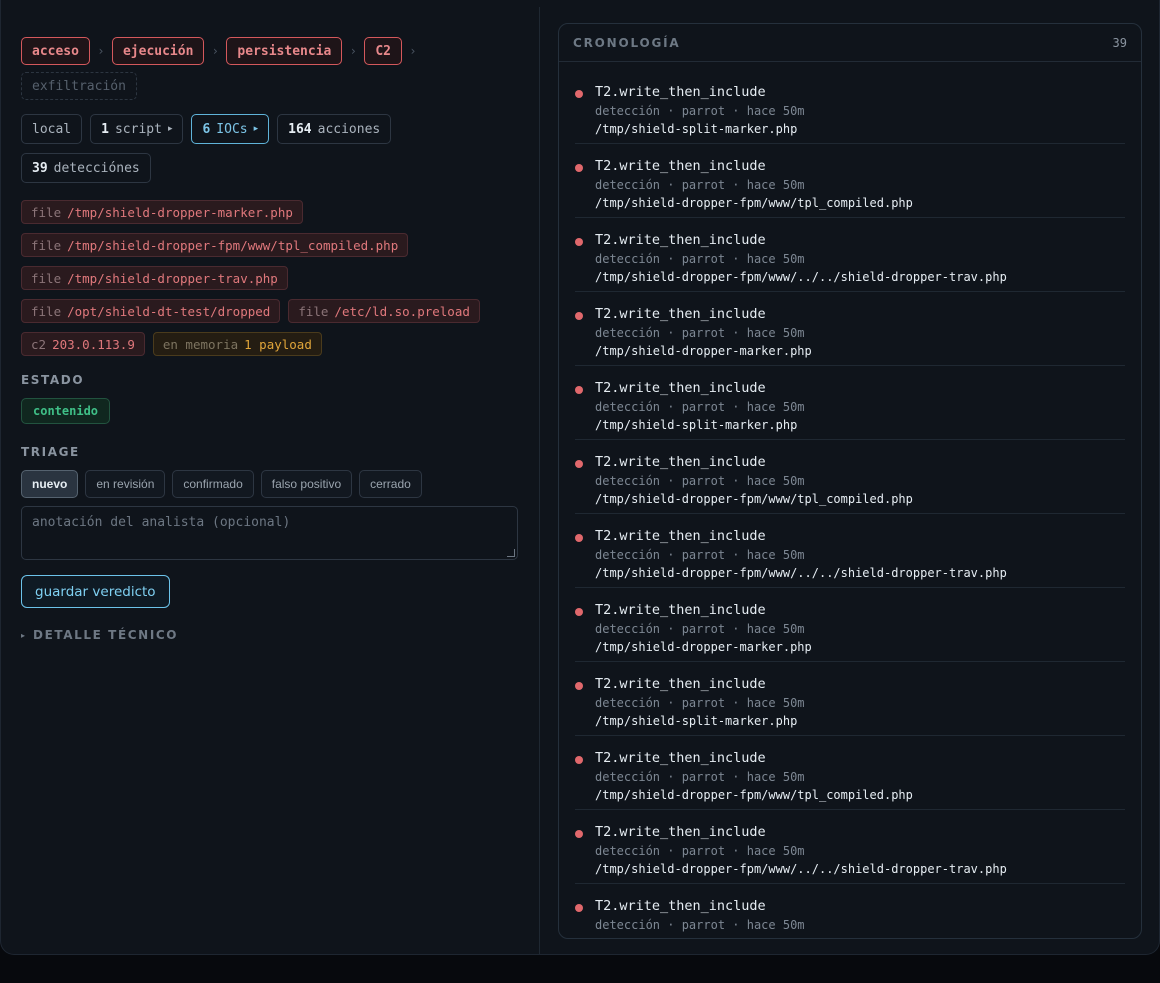 The image size is (1160, 983). Describe the element at coordinates (402, 311) in the screenshot. I see `ioc-value: /etc/ld.so.preload` at that location.